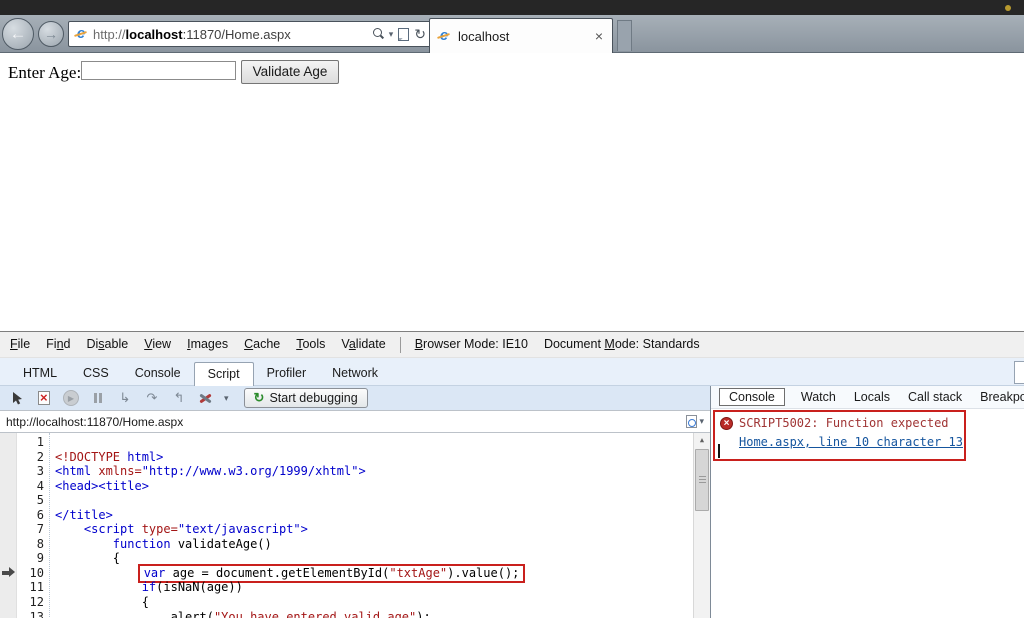 This screenshot has width=1024, height=618. I want to click on refresh-icon: ↻, so click(420, 34).